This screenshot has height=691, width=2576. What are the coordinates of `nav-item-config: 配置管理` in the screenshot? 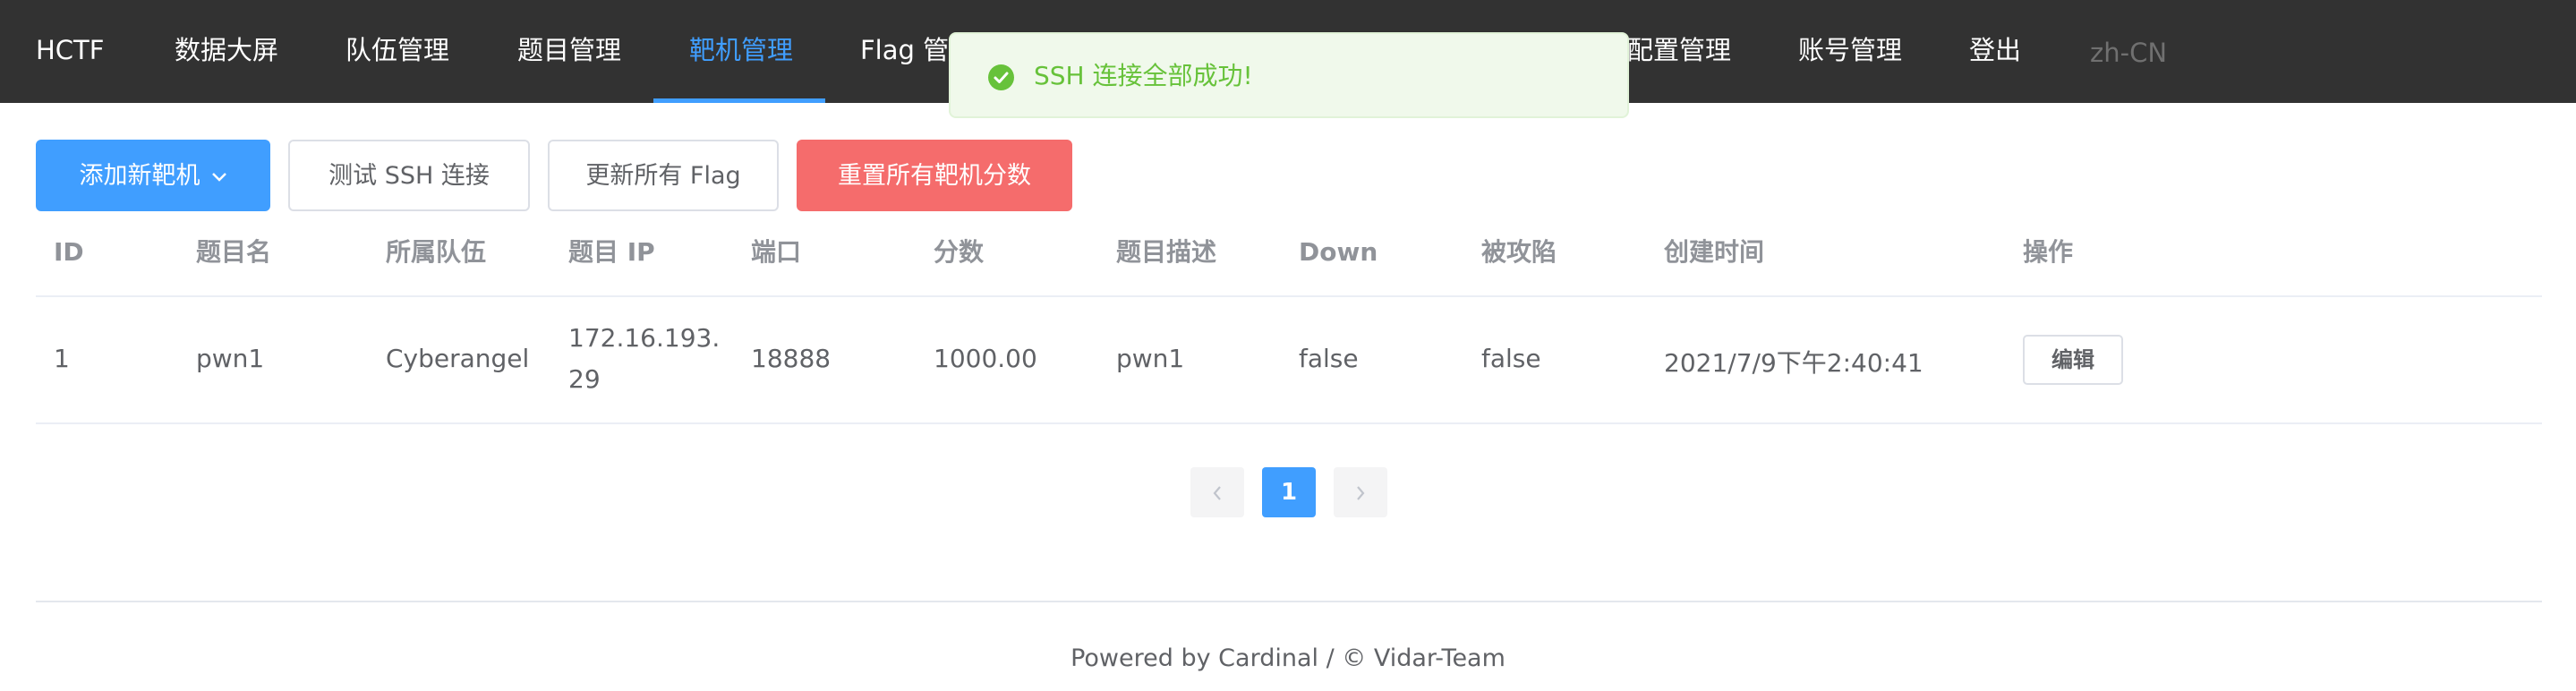 It's located at (1679, 51).